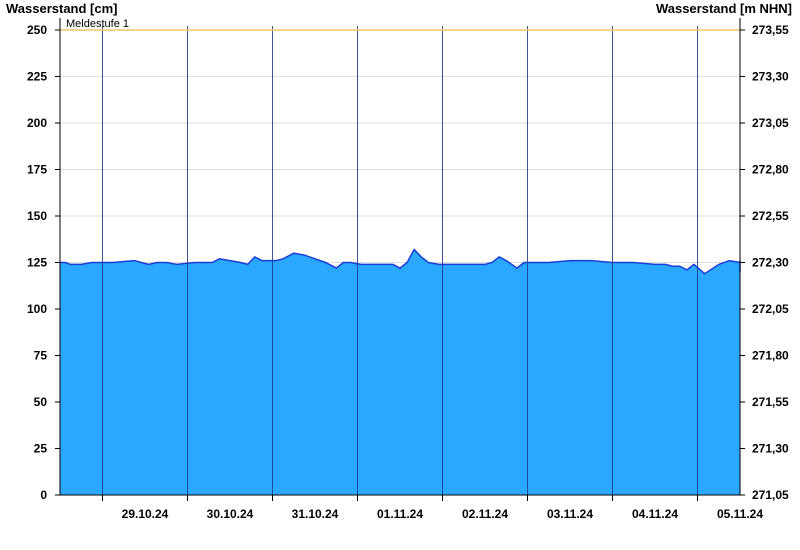  What do you see at coordinates (37, 77) in the screenshot?
I see `y-tick-label-left: 225` at bounding box center [37, 77].